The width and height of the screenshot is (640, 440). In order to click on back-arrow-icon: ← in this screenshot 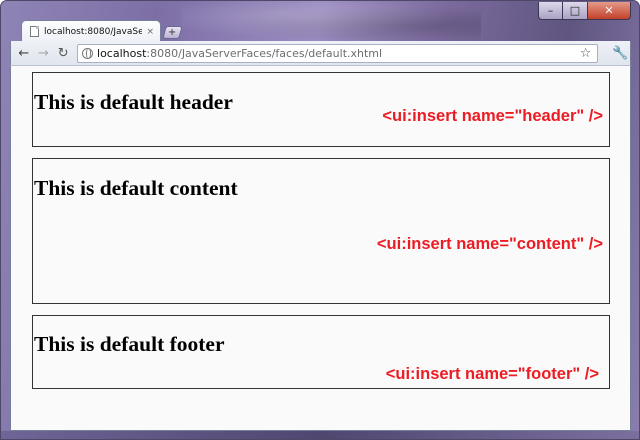, I will do `click(24, 53)`.